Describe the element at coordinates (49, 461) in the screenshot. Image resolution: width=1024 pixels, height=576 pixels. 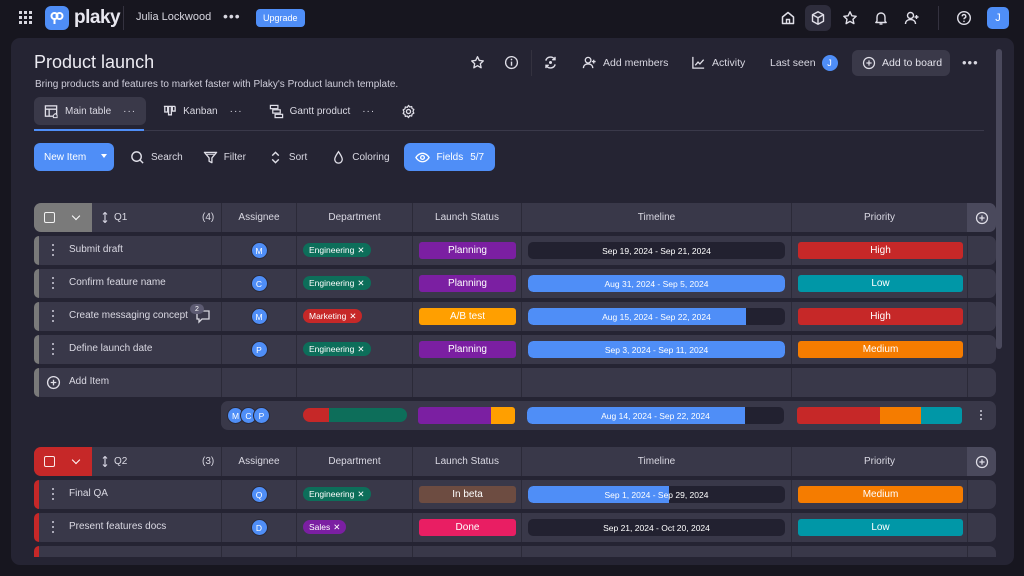
I see `checkbox` at that location.